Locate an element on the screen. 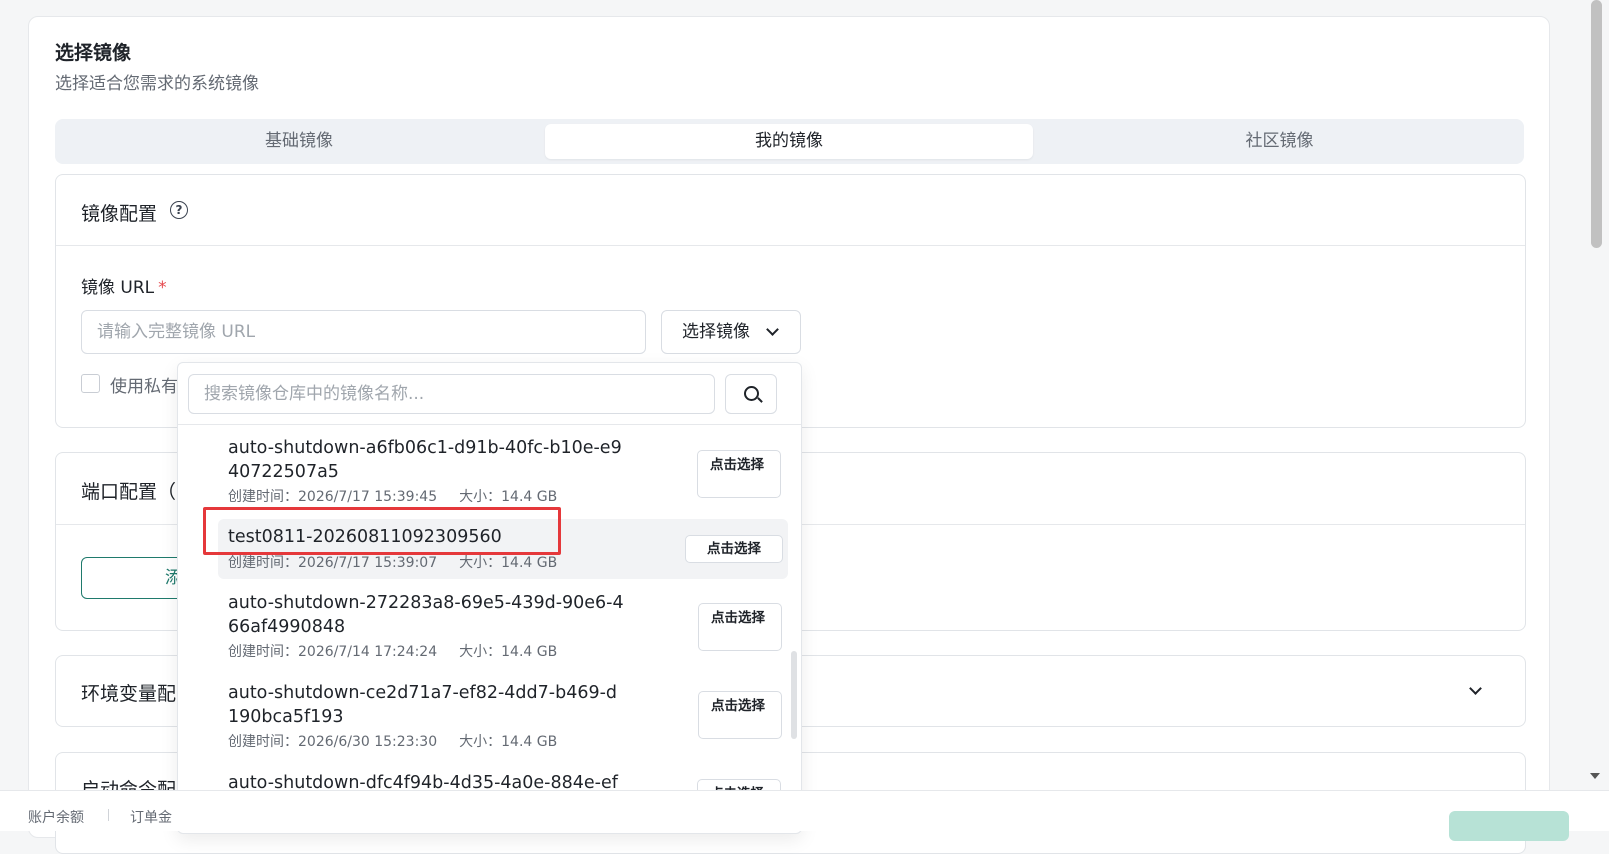 Image resolution: width=1609 pixels, height=854 pixels. required-mark: * is located at coordinates (162, 288).